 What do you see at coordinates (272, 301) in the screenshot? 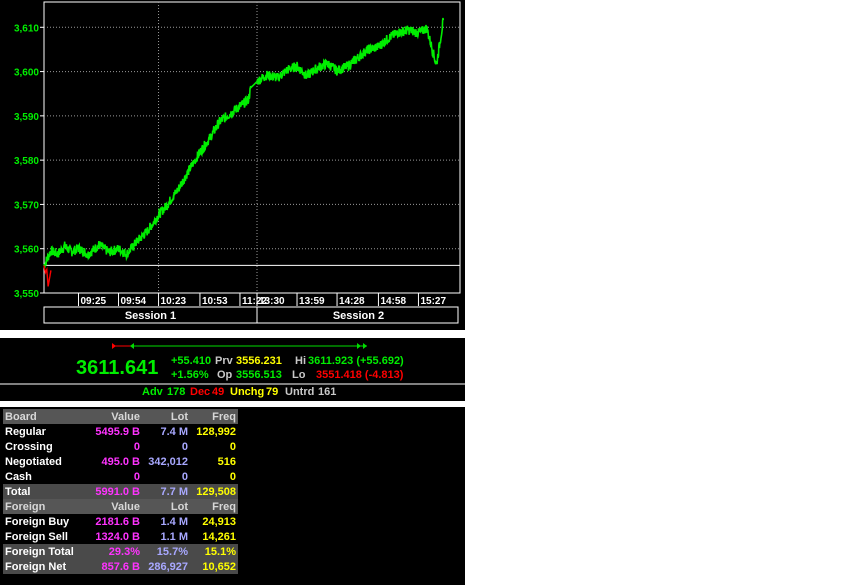
I see `x-tick-label: 13:30` at bounding box center [272, 301].